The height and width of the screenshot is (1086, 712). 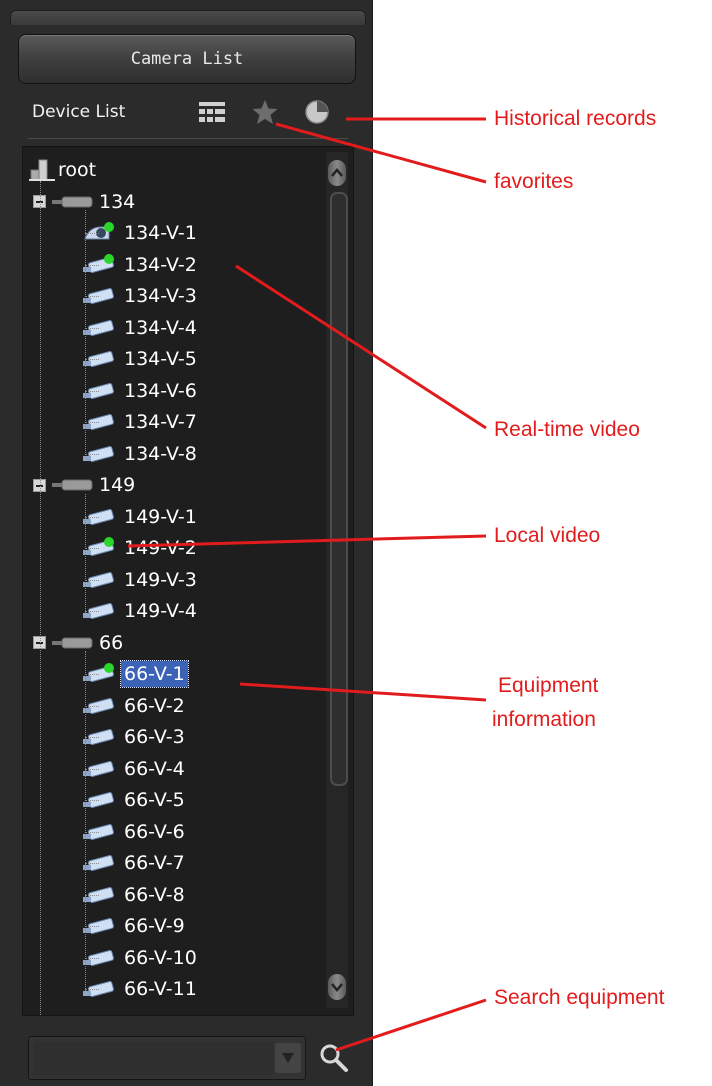 I want to click on annotation-equipment-line-2: information, so click(x=544, y=719).